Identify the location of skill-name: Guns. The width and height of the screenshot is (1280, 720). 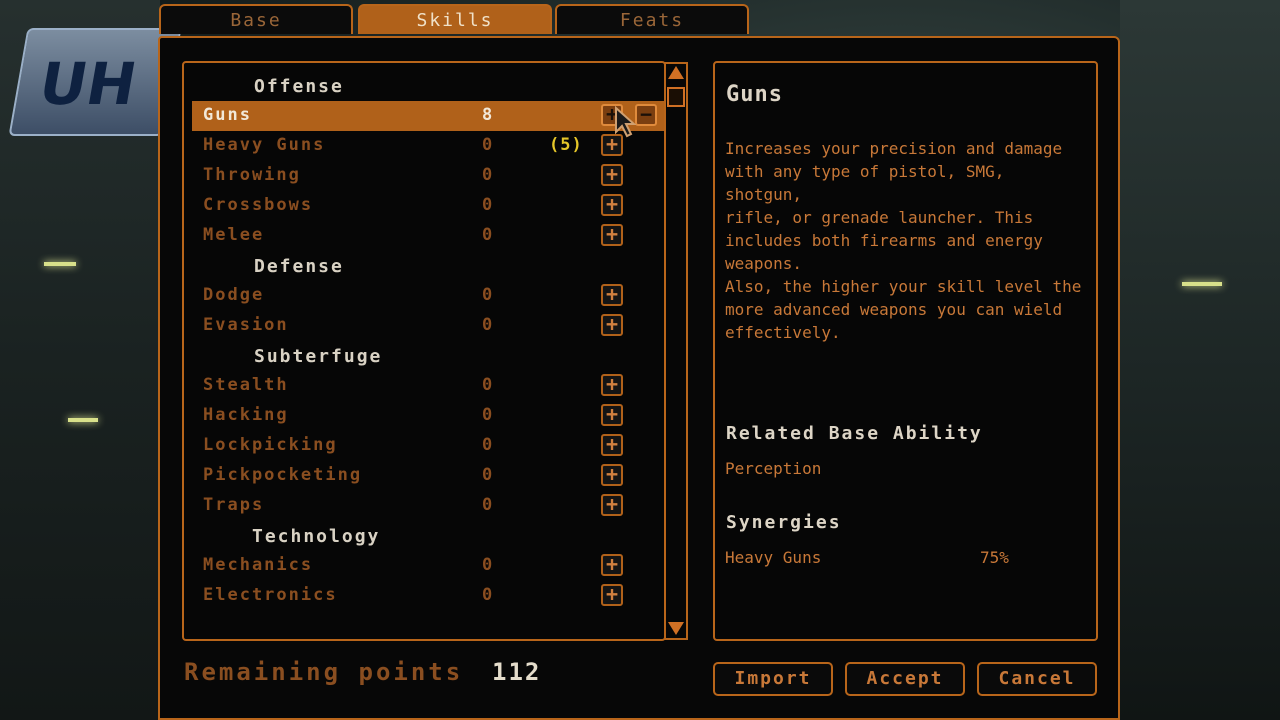
(227, 115).